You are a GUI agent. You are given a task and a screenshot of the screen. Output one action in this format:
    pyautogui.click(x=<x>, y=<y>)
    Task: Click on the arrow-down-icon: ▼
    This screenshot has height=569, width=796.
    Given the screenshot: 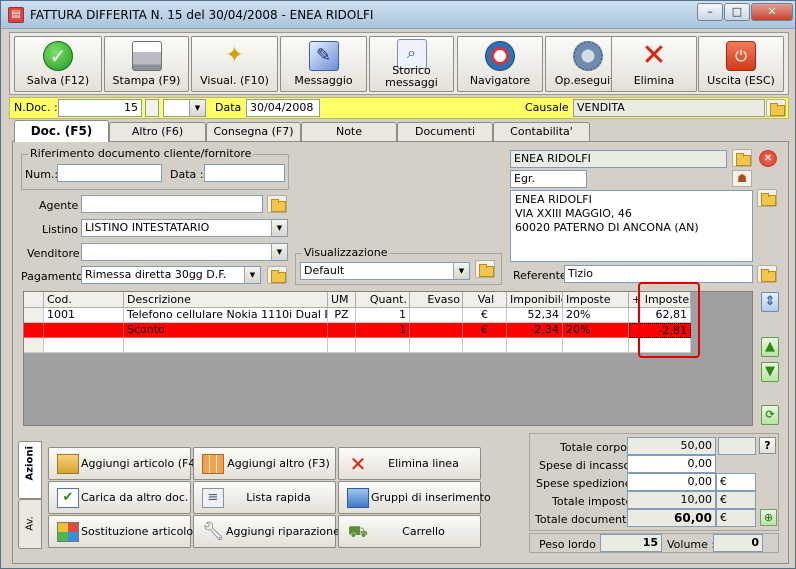 What is the action you would take?
    pyautogui.click(x=770, y=372)
    